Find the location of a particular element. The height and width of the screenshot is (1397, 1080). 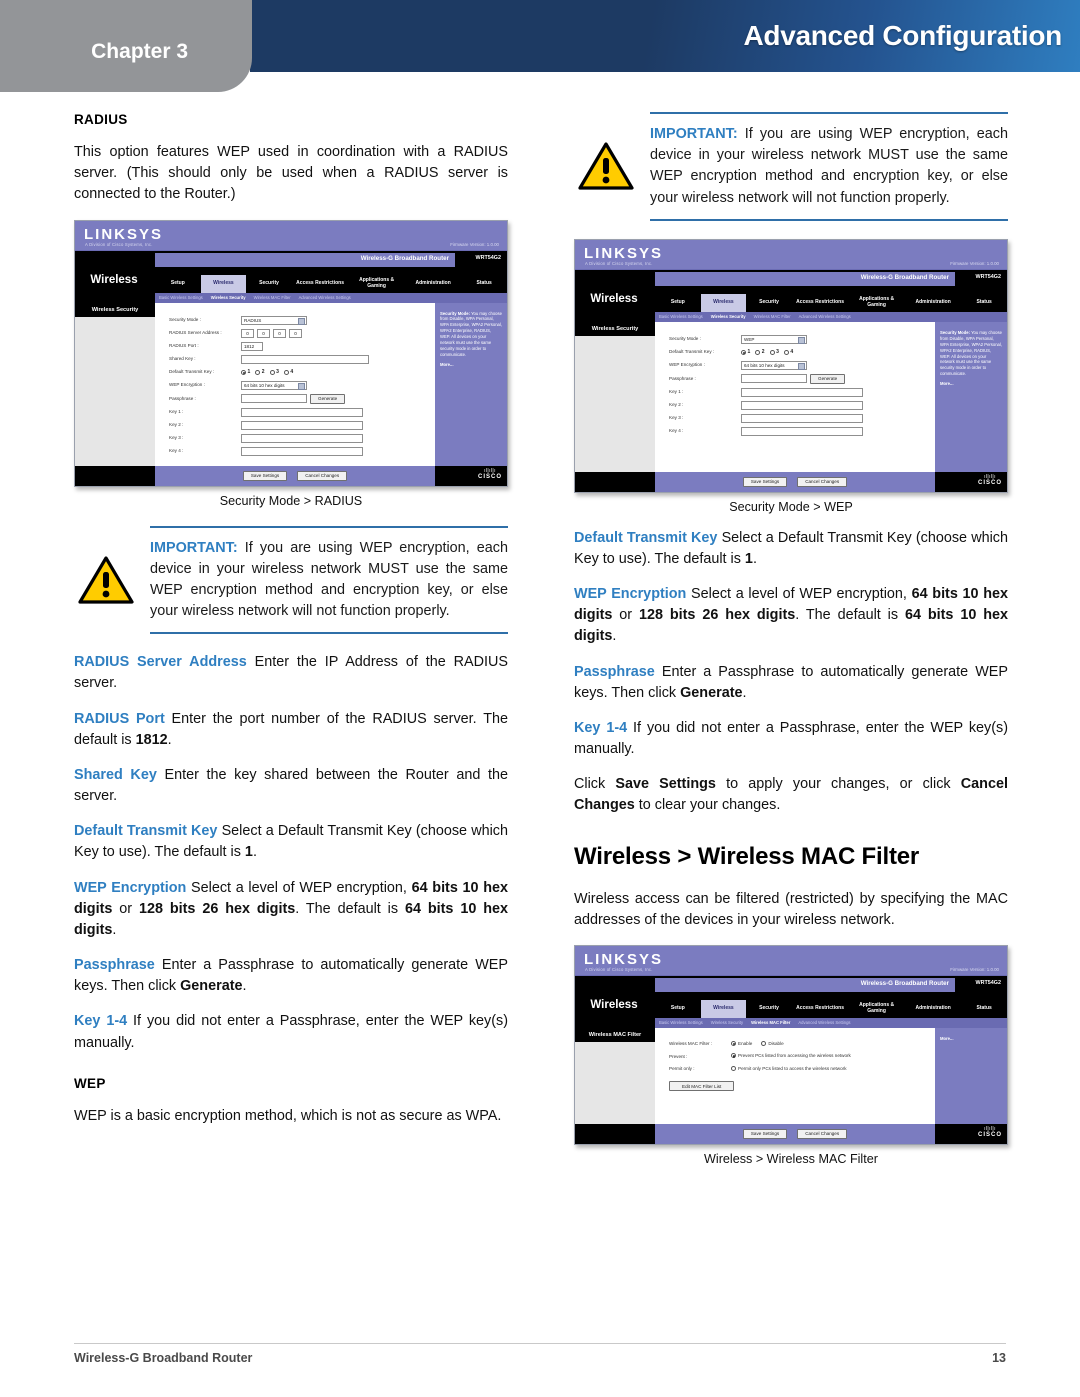

edit-mac-filter-list-button: Edit MAC Filter List is located at coordinates (702, 1086).